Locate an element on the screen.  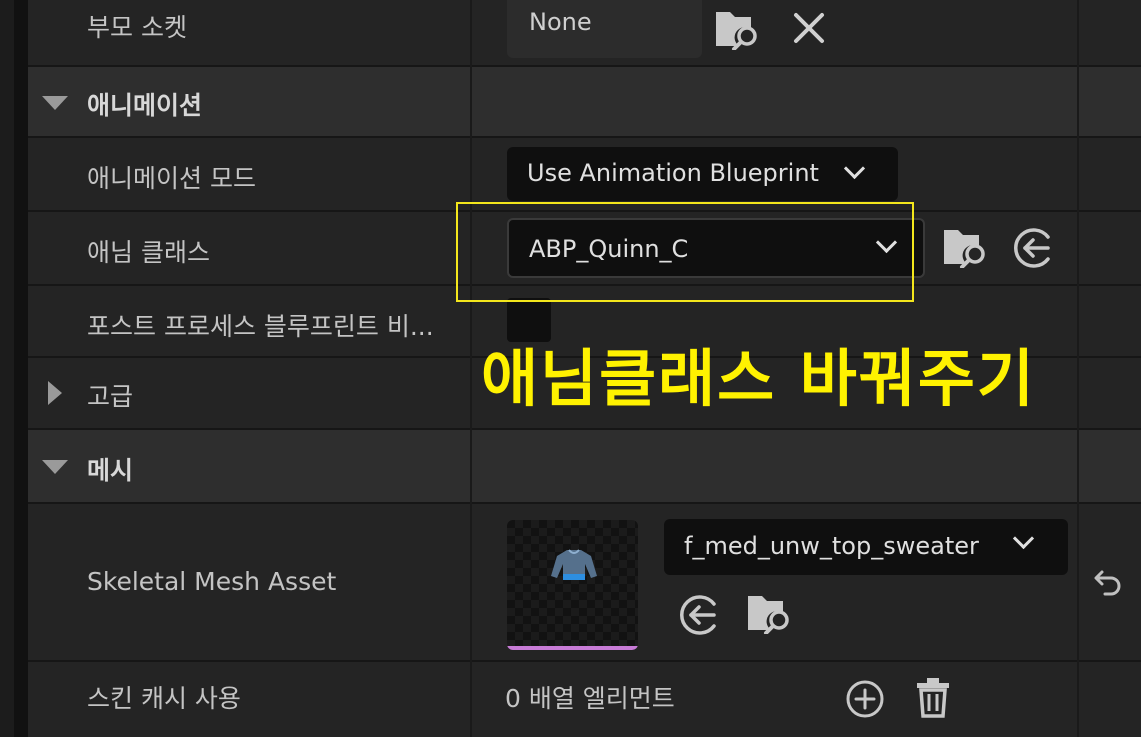
row-animation-mode: 애니메이션 모드 Use Animation Blueprint is located at coordinates (584, 175).